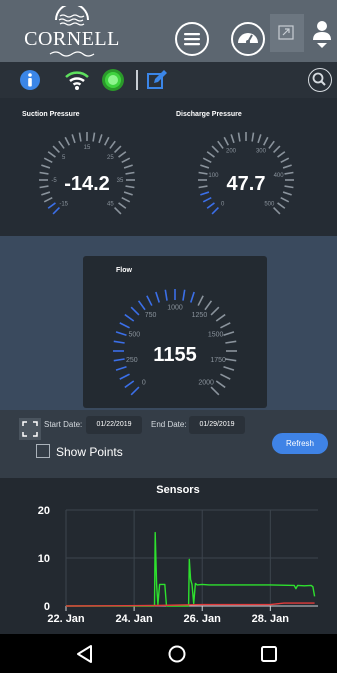 This screenshot has width=337, height=673. I want to click on end-date-label: End Date:, so click(169, 424).